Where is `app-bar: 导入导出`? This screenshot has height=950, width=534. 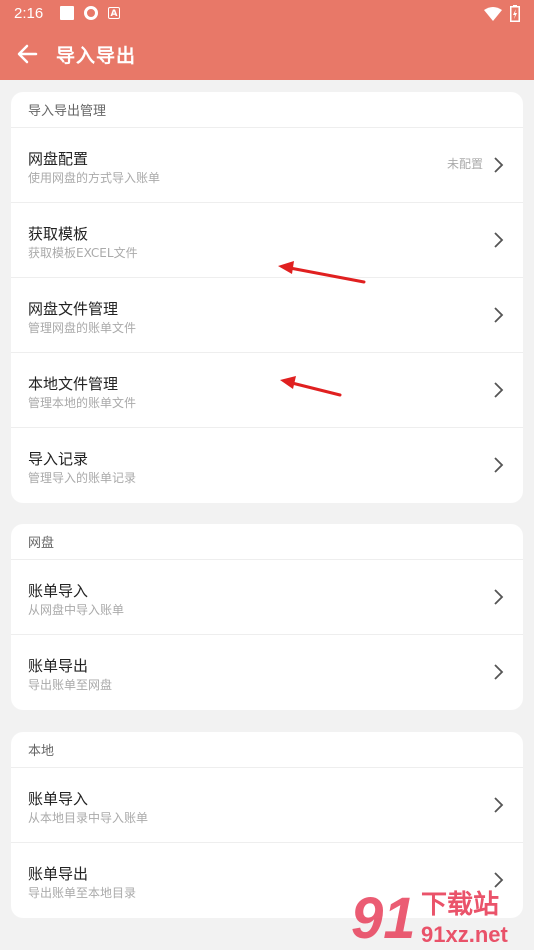 app-bar: 导入导出 is located at coordinates (267, 54).